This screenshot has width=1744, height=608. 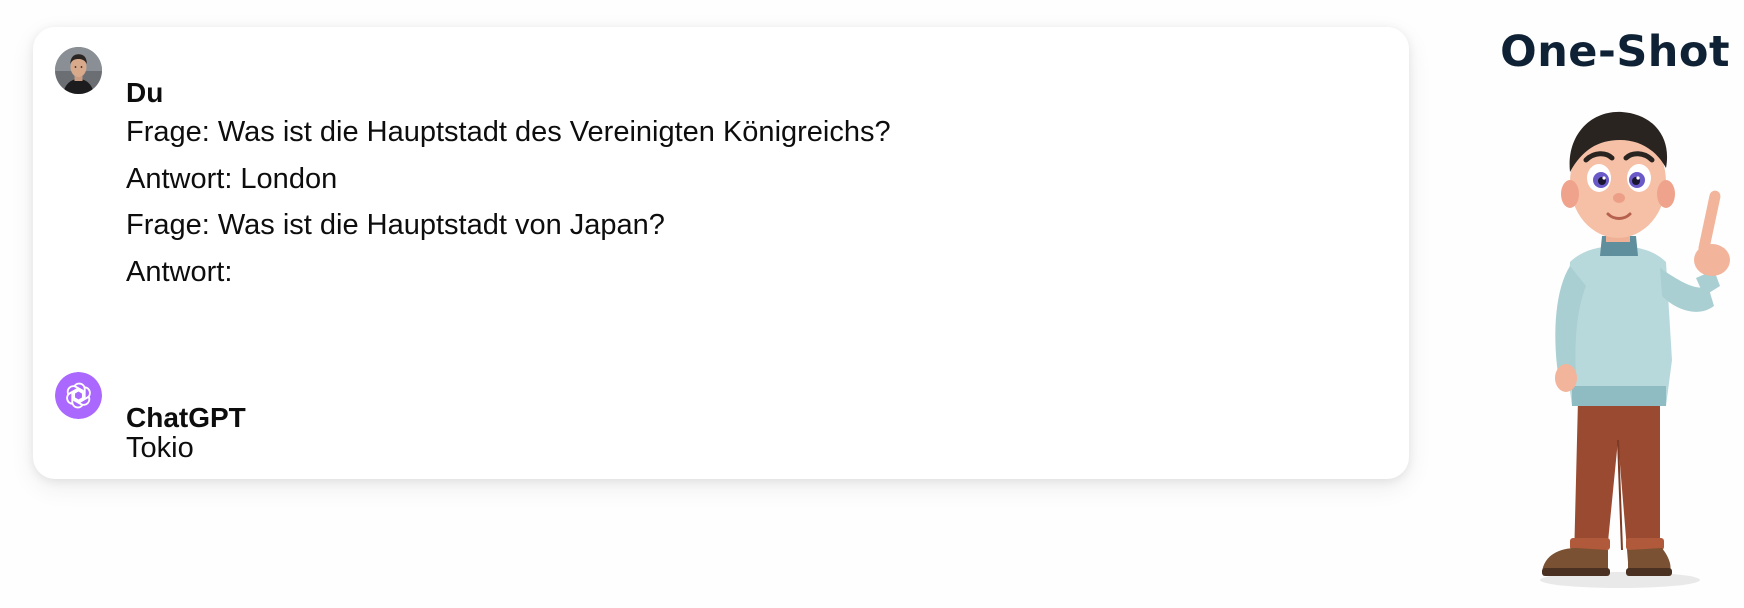 I want to click on user-photo-avatar-icon, so click(x=78, y=70).